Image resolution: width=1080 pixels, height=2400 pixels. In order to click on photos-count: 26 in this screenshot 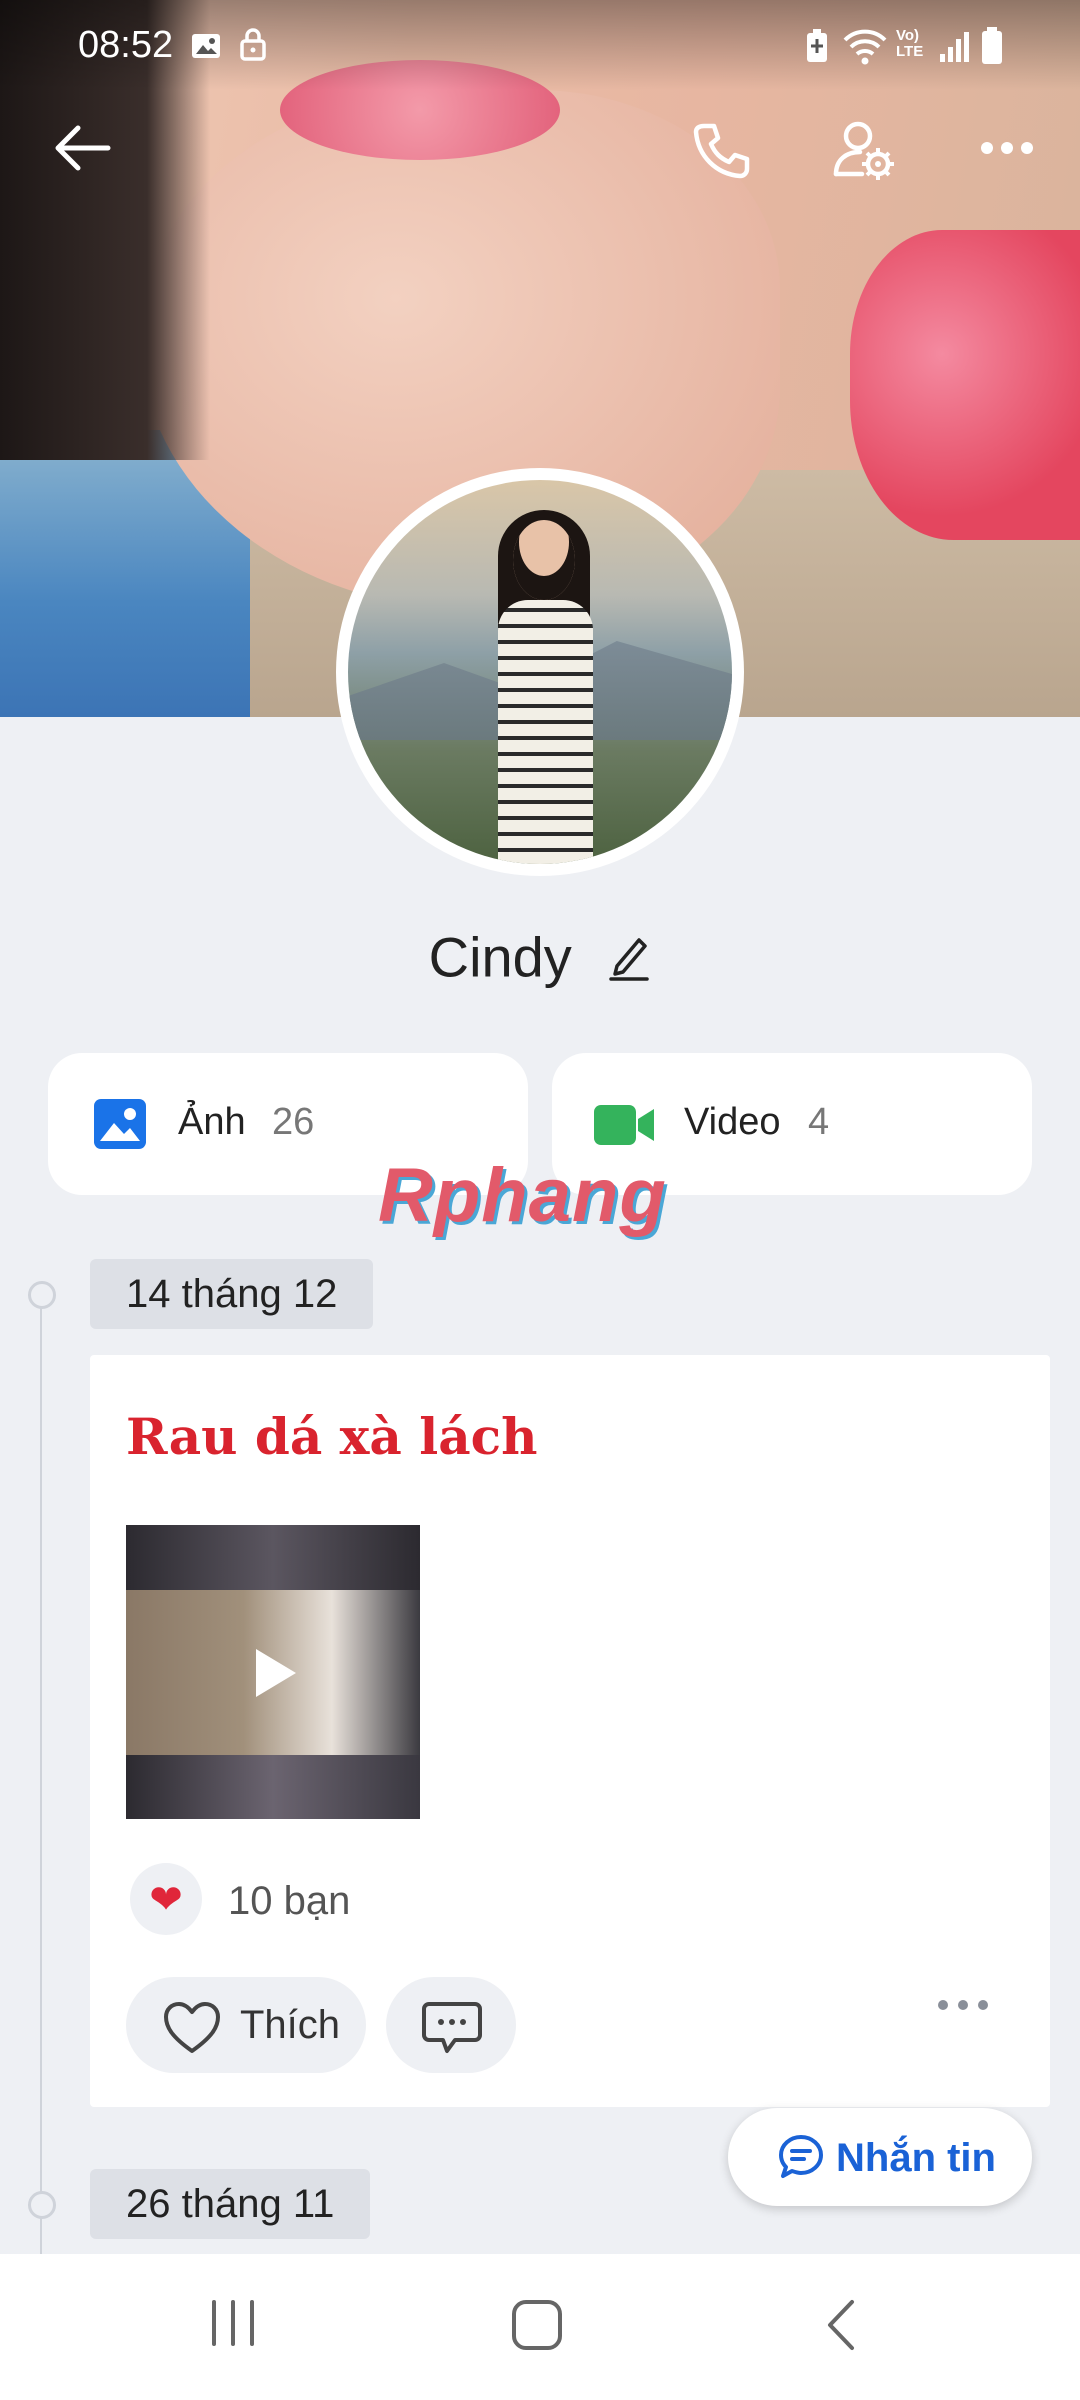, I will do `click(293, 1122)`.